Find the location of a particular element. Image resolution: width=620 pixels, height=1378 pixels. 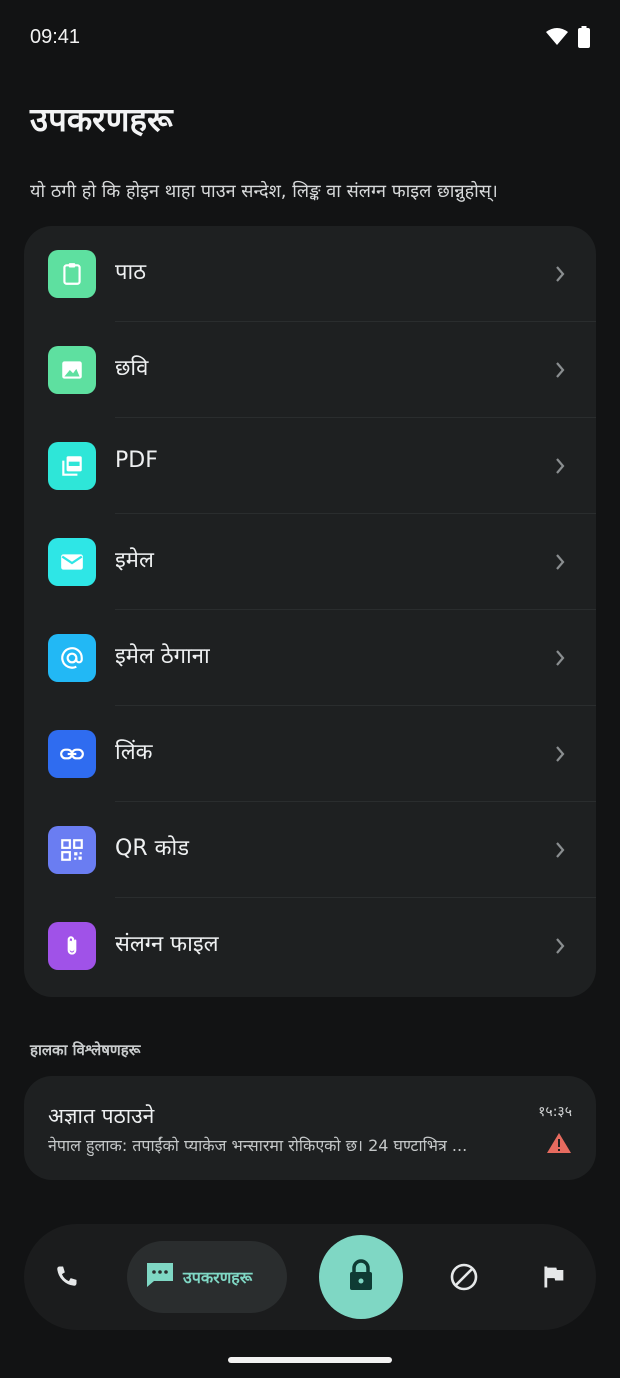

tool-label: छवि is located at coordinates (132, 368).